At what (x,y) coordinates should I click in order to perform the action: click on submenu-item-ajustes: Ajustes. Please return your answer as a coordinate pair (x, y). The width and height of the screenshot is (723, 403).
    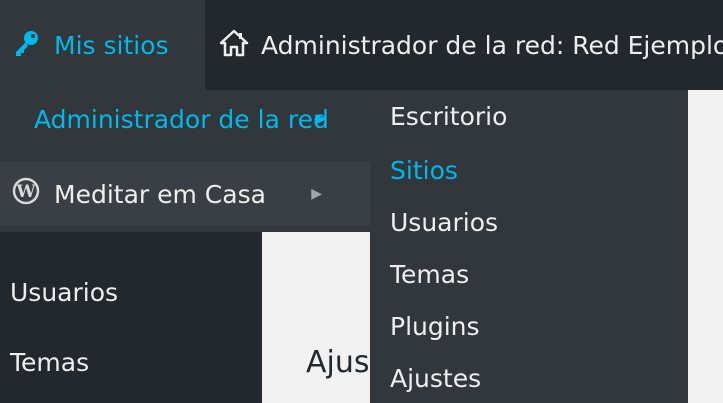
    Looking at the image, I should click on (435, 378).